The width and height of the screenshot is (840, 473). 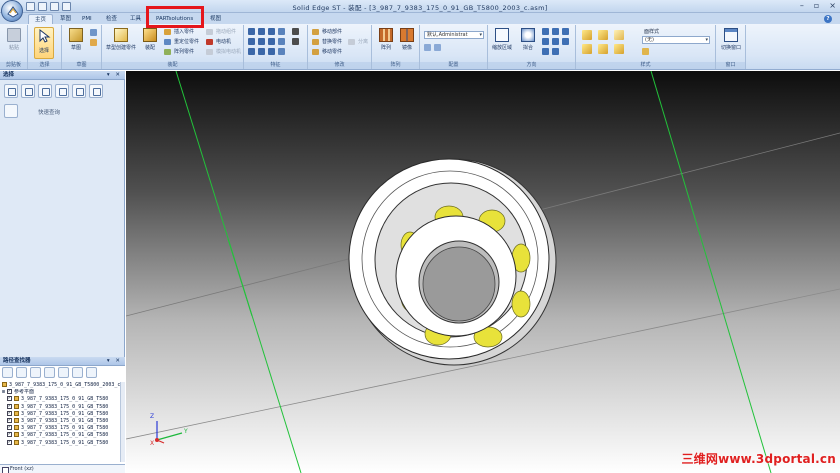 What do you see at coordinates (327, 52) in the screenshot?
I see `transfer-part-button: 移动零件` at bounding box center [327, 52].